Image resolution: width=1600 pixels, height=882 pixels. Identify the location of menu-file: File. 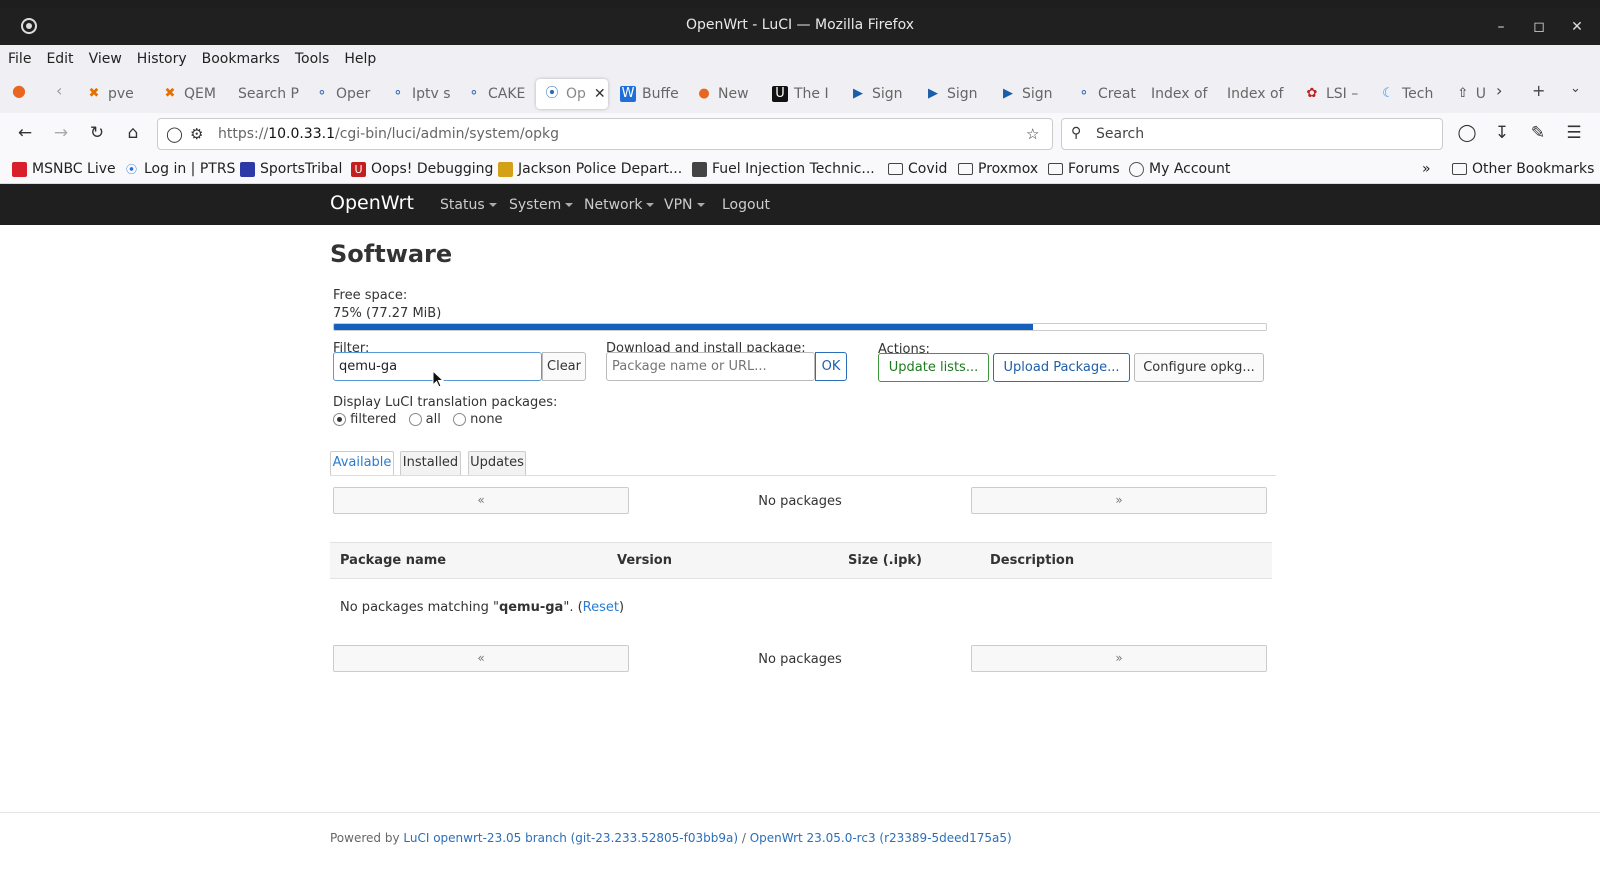
(19, 59).